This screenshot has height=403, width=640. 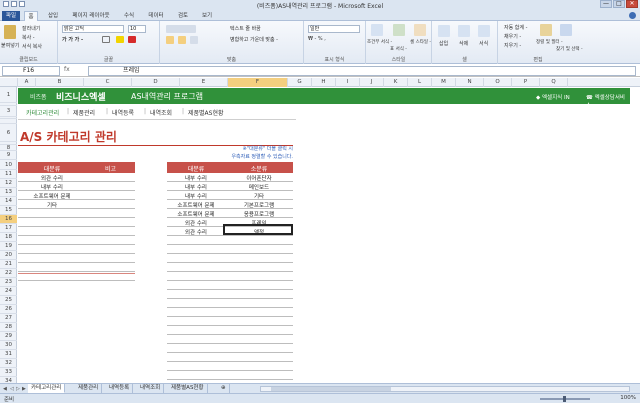 What do you see at coordinates (31, 16) in the screenshot?
I see `tab-home: 홈` at bounding box center [31, 16].